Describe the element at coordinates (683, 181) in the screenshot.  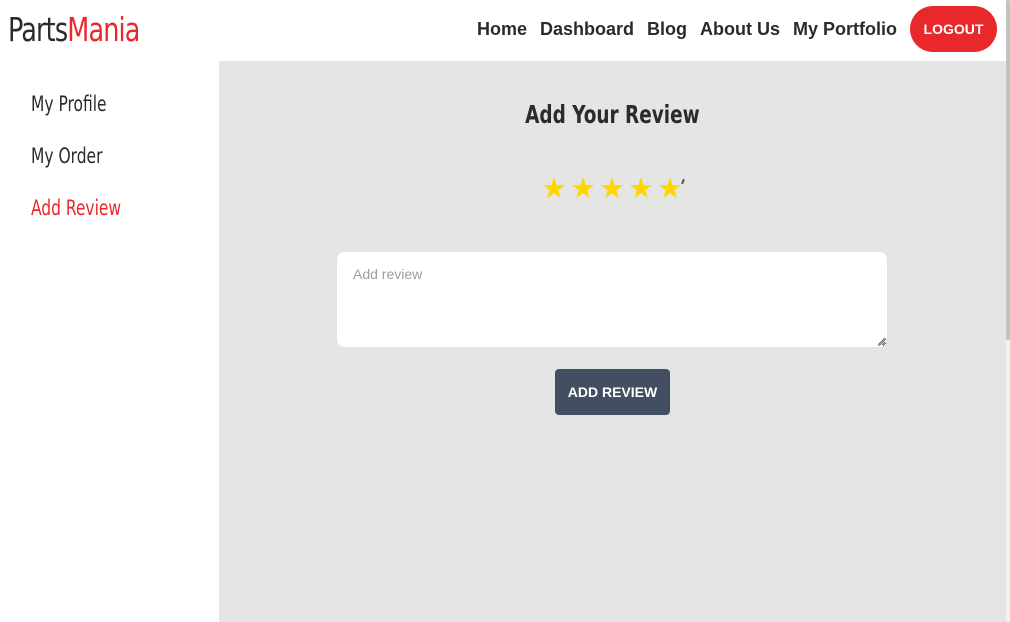
I see `rating-cursor-mark` at that location.